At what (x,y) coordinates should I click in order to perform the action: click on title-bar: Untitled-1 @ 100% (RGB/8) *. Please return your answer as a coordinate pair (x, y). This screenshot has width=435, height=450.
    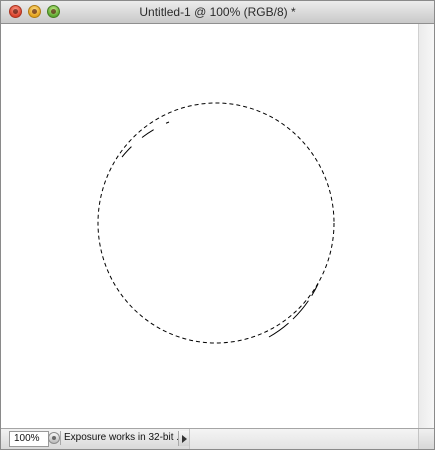
    Looking at the image, I should click on (217, 12).